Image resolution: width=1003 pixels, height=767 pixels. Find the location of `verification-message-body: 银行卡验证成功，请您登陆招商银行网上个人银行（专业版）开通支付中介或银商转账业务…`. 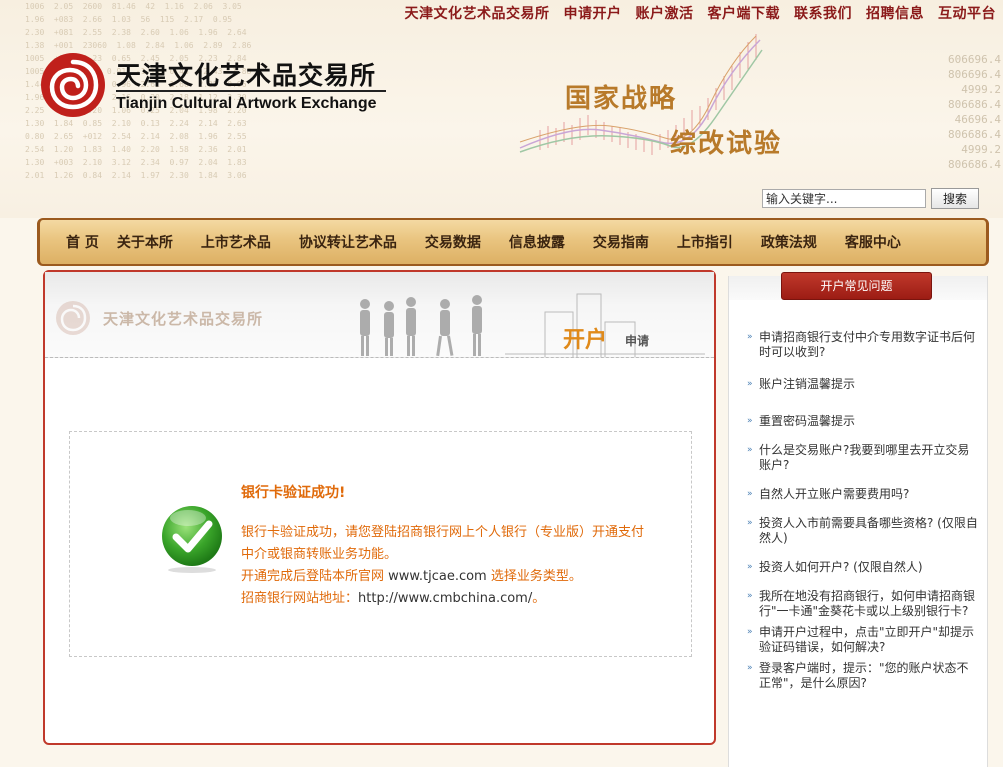

verification-message-body: 银行卡验证成功，请您登陆招商银行网上个人银行（专业版）开通支付中介或银商转账业务… is located at coordinates (446, 566).